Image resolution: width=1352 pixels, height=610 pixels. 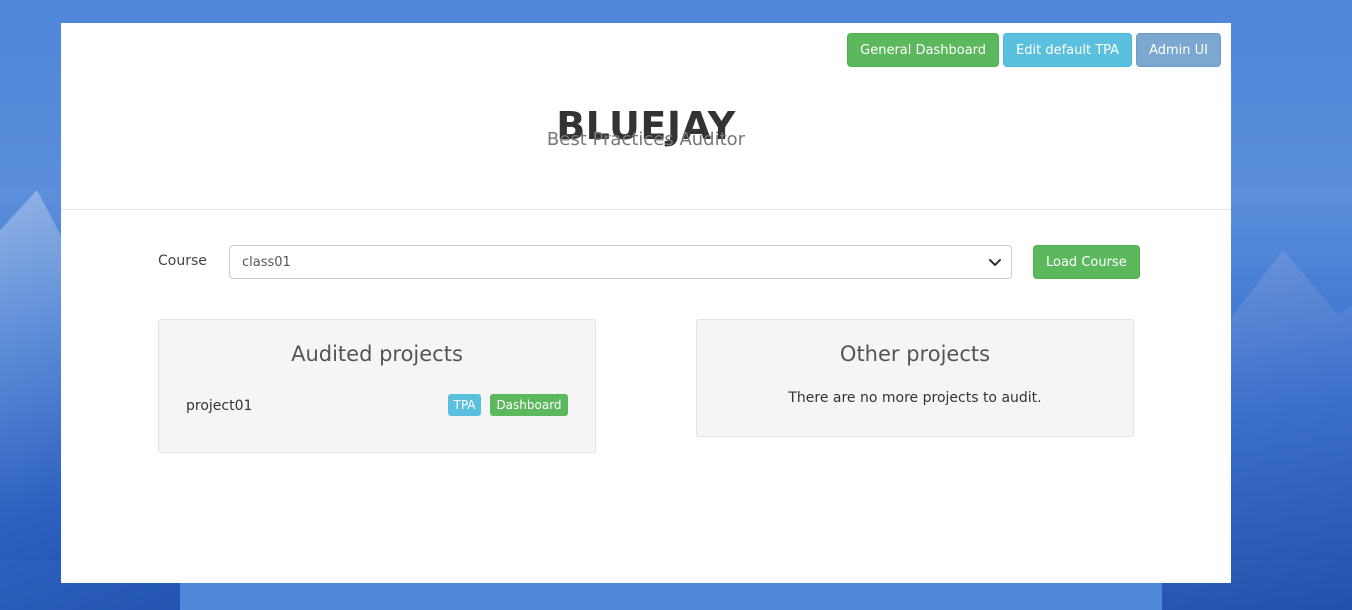 What do you see at coordinates (915, 398) in the screenshot?
I see `empty-projects-message: There are no more projects to audit.` at bounding box center [915, 398].